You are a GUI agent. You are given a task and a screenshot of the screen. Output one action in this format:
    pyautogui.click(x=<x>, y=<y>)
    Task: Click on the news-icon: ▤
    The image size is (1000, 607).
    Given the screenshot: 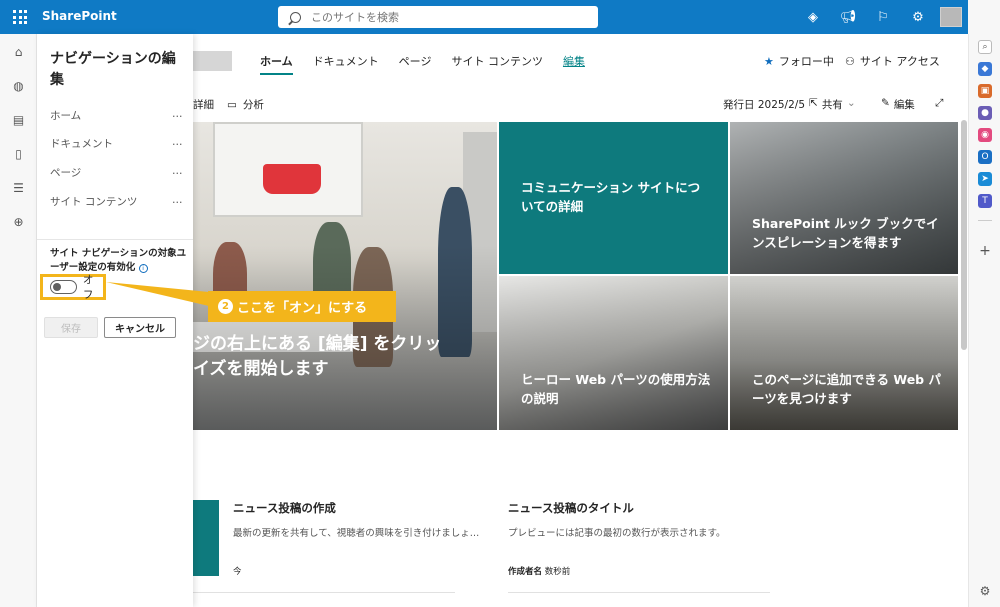 What is the action you would take?
    pyautogui.click(x=18, y=119)
    